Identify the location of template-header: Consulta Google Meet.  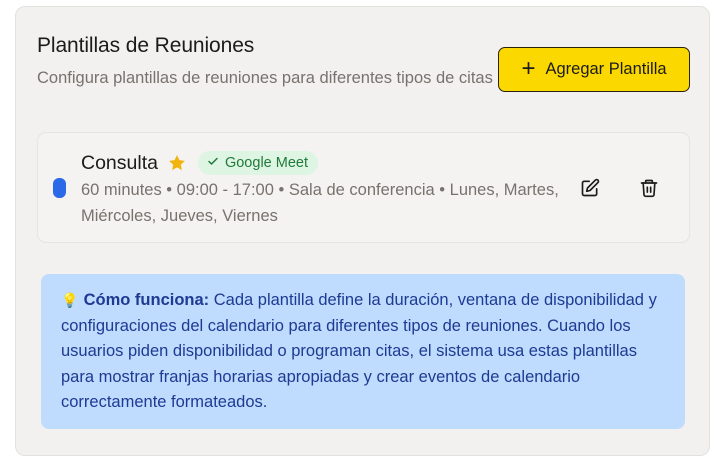
(199, 163).